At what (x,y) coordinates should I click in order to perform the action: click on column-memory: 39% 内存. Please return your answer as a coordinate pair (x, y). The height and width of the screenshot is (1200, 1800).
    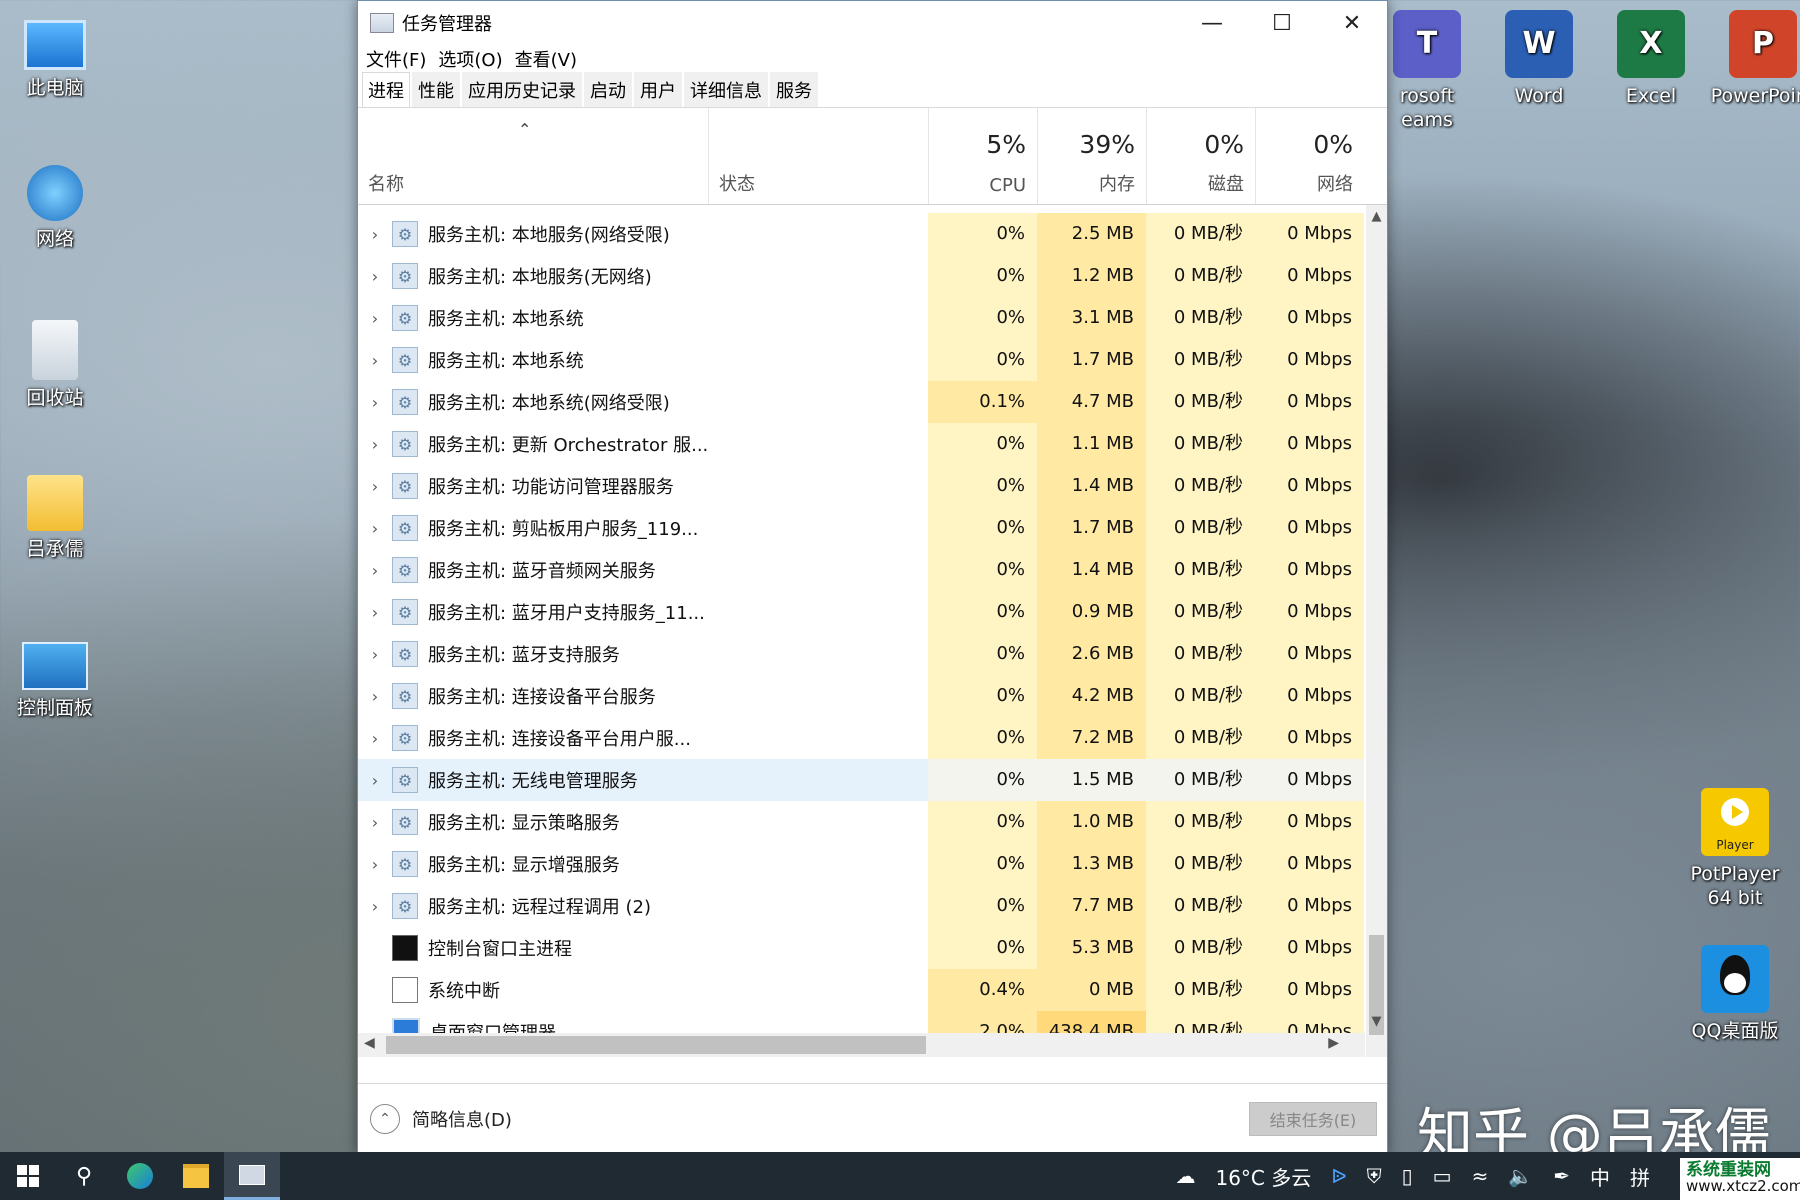
    Looking at the image, I should click on (1092, 156).